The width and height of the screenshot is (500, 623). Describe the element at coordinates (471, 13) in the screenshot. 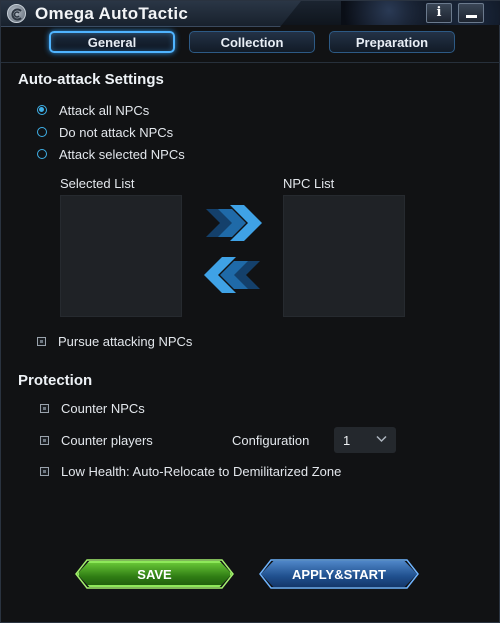

I see `minimize-button` at that location.